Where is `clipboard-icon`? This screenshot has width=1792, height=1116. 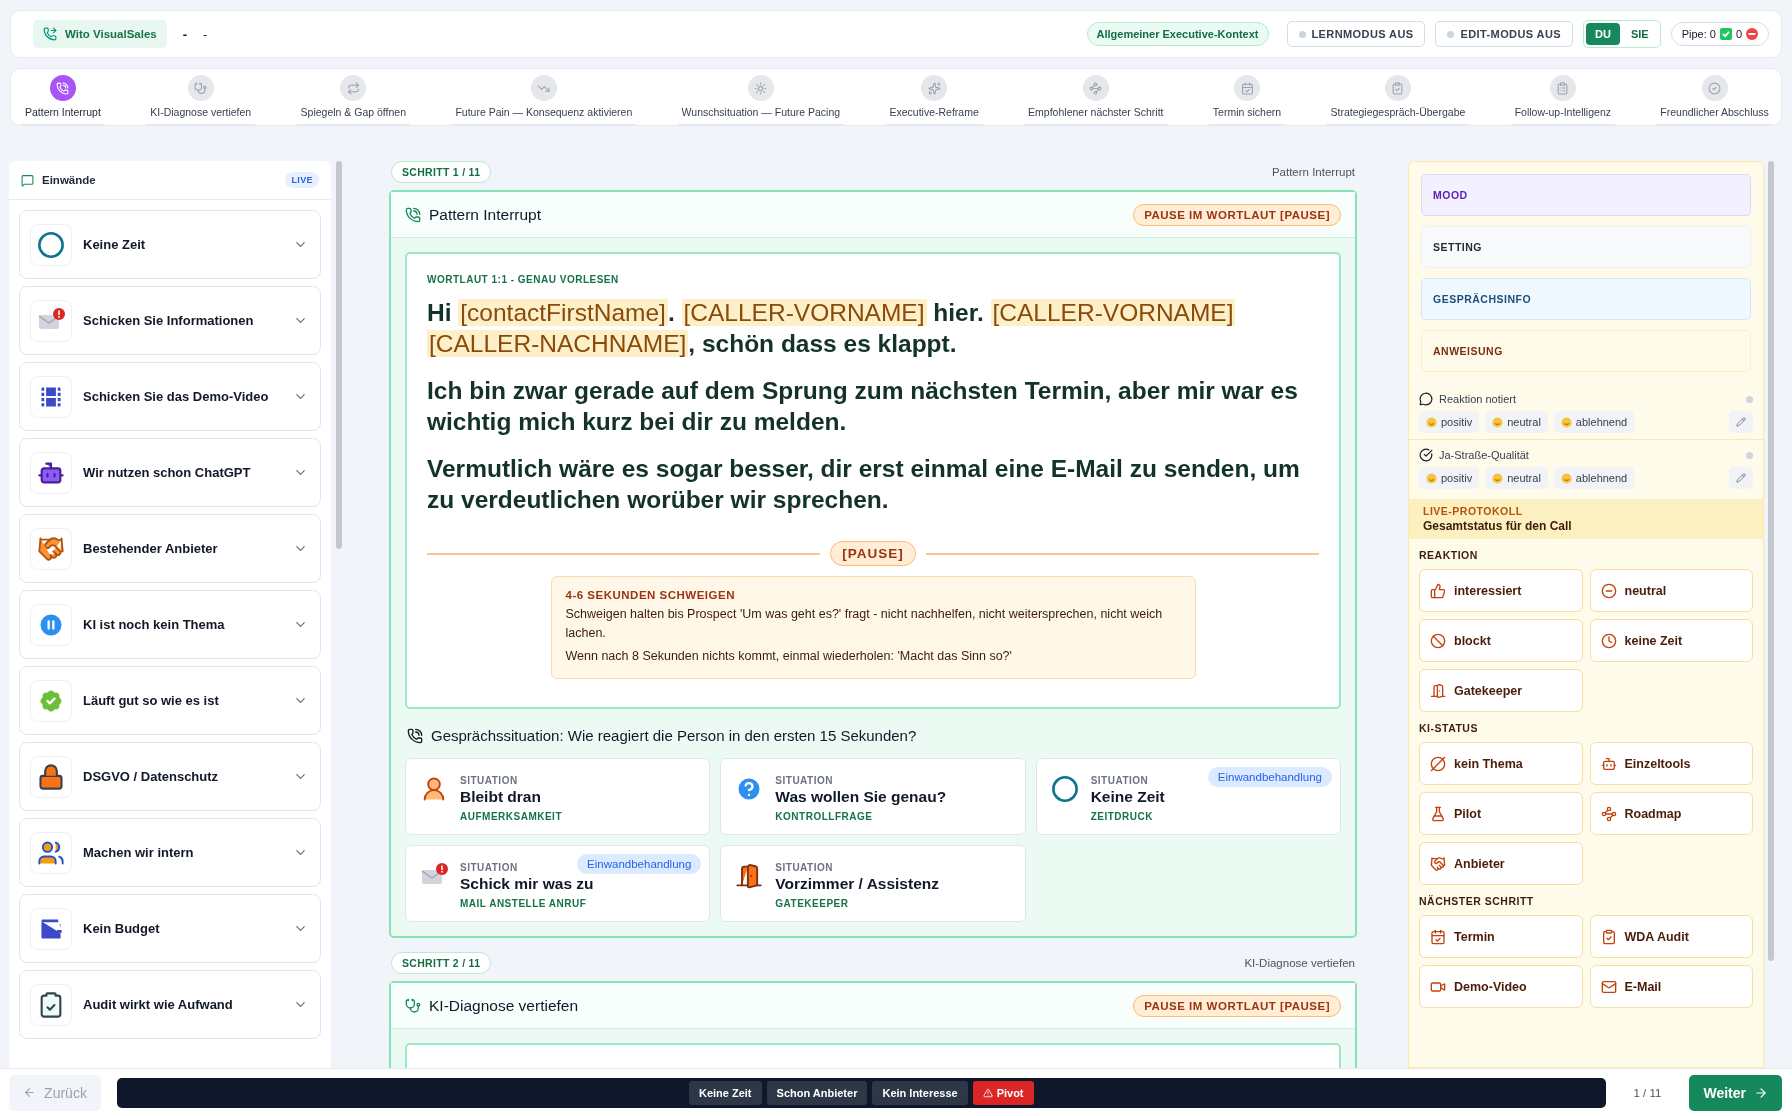 clipboard-icon is located at coordinates (1563, 88).